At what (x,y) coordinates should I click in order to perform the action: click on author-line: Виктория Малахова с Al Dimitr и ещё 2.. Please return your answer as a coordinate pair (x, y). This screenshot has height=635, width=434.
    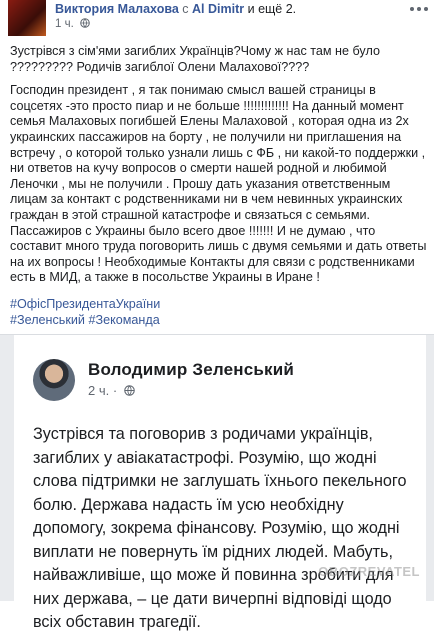
    Looking at the image, I should click on (175, 9).